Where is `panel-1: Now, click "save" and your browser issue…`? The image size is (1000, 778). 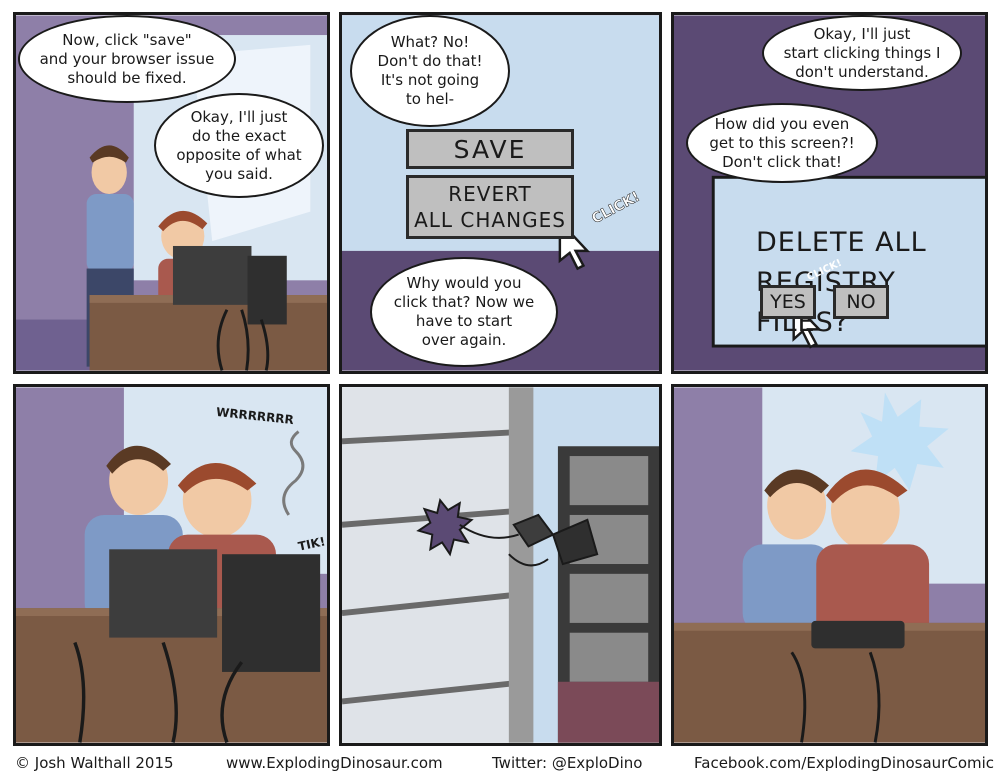
panel-1: Now, click "save" and your browser issue… is located at coordinates (171, 193).